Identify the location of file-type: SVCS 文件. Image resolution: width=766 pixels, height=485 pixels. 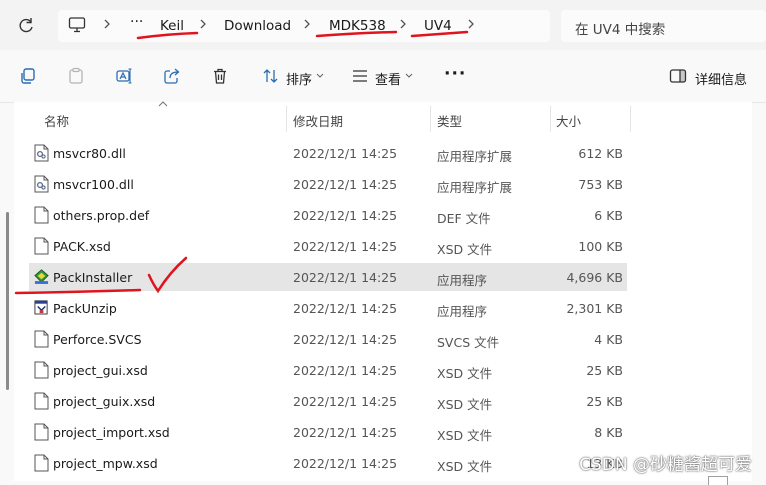
(468, 342).